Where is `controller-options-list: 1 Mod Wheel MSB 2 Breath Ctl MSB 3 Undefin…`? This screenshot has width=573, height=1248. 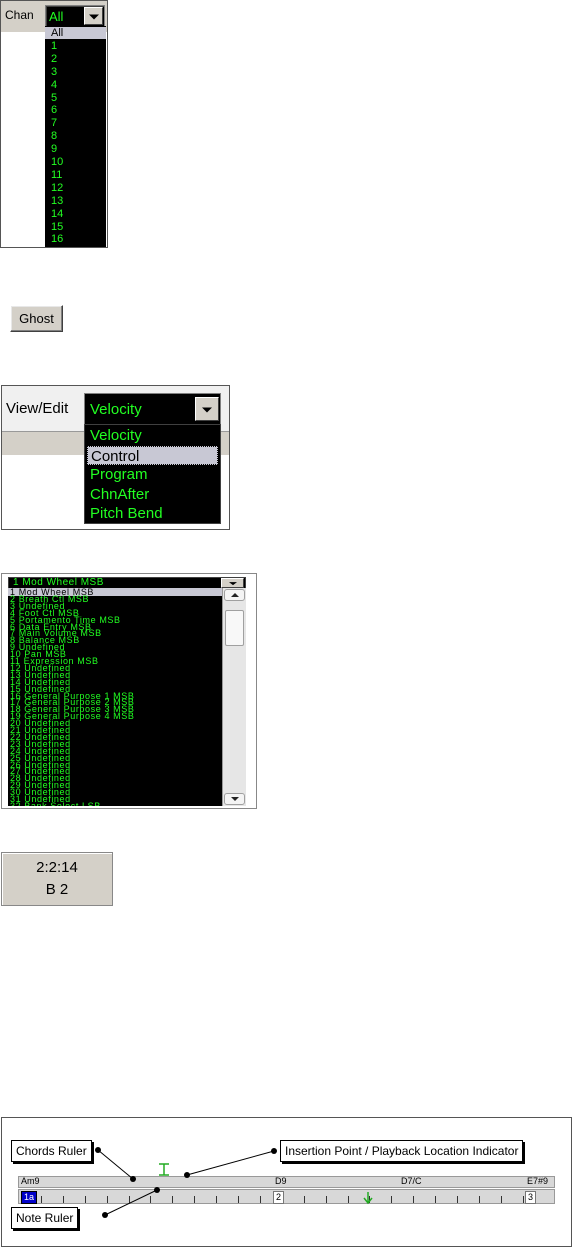 controller-options-list: 1 Mod Wheel MSB 2 Breath Ctl MSB 3 Undefin… is located at coordinates (115, 697).